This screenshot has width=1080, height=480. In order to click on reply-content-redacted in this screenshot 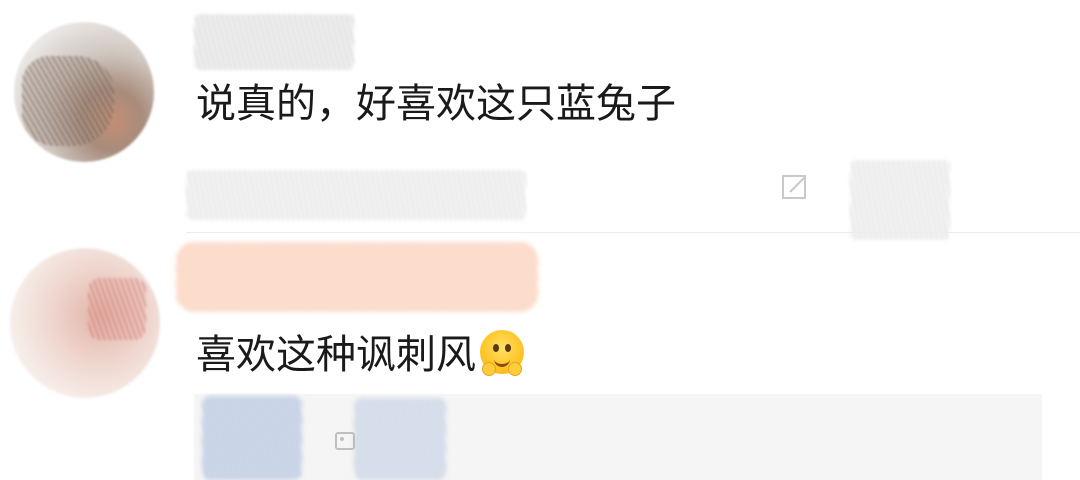, I will do `click(400, 439)`.